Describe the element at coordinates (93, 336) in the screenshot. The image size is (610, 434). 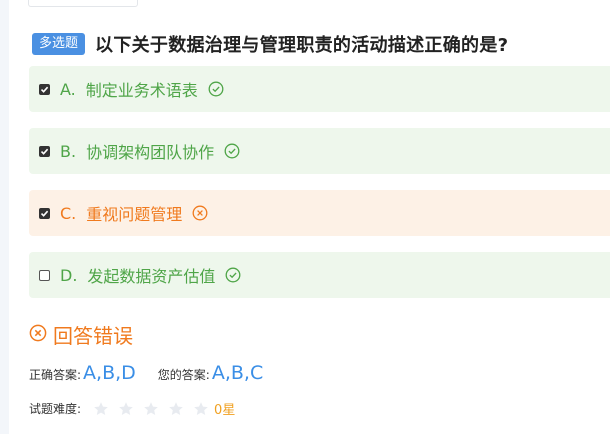
I see `result-text: 回答错误` at that location.